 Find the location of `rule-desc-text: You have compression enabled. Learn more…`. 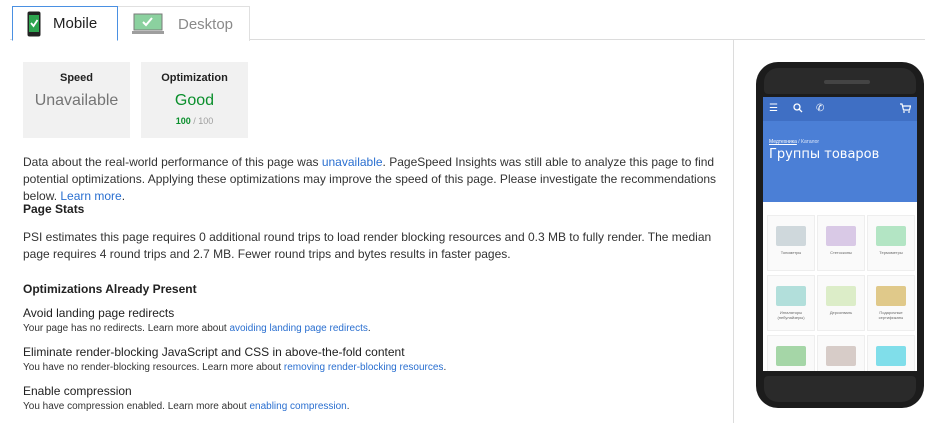

rule-desc-text: You have compression enabled. Learn more… is located at coordinates (136, 406).